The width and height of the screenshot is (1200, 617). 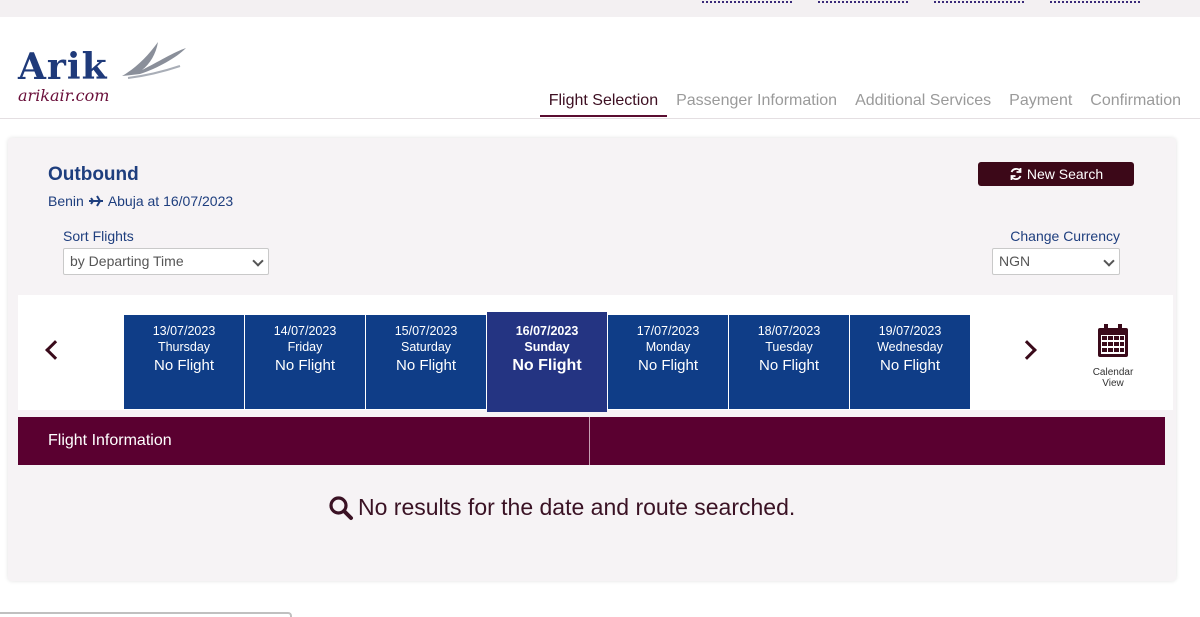 I want to click on flight-information-title: Flight Information, so click(x=304, y=441).